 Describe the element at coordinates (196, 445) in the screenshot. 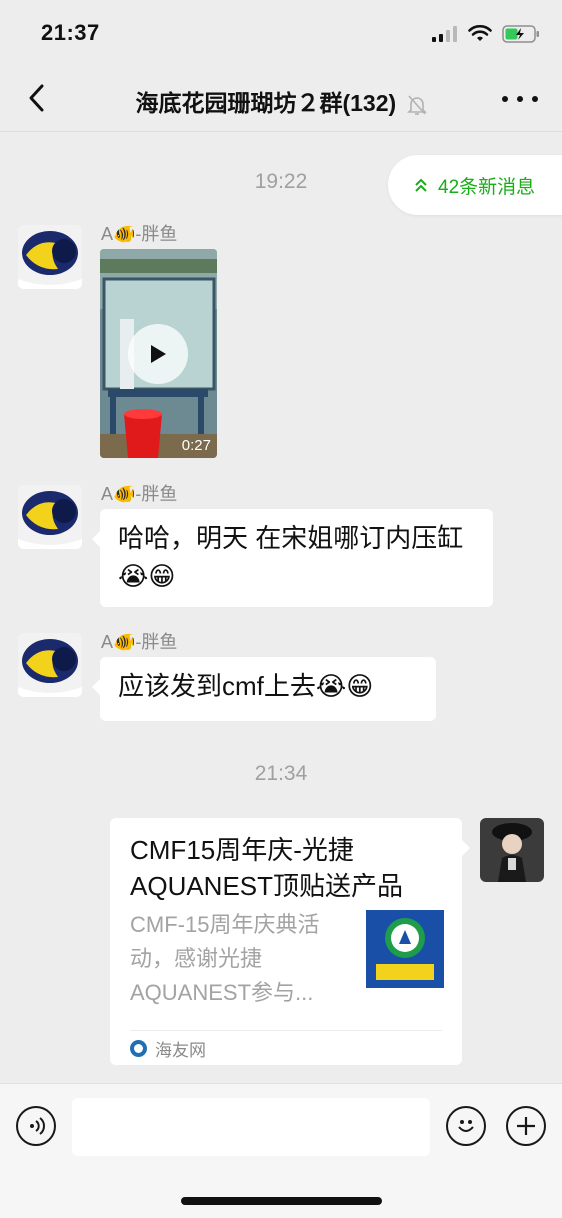

I see `video-duration: 0:27` at that location.